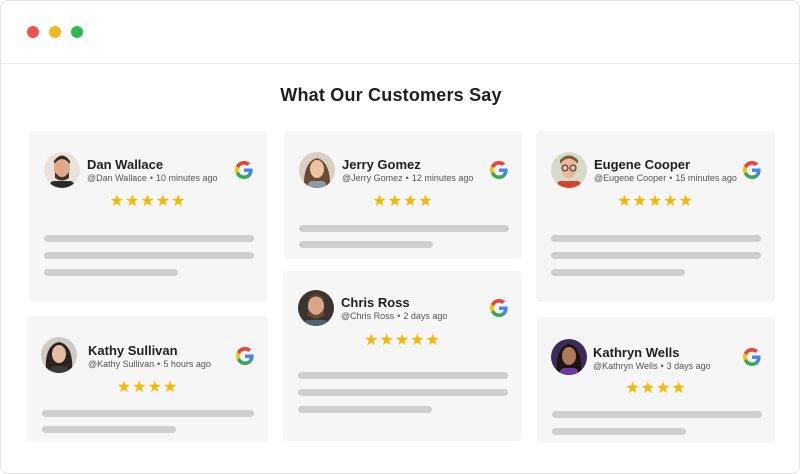 The image size is (800, 474). What do you see at coordinates (187, 364) in the screenshot?
I see `review-time: 5 hours ago` at bounding box center [187, 364].